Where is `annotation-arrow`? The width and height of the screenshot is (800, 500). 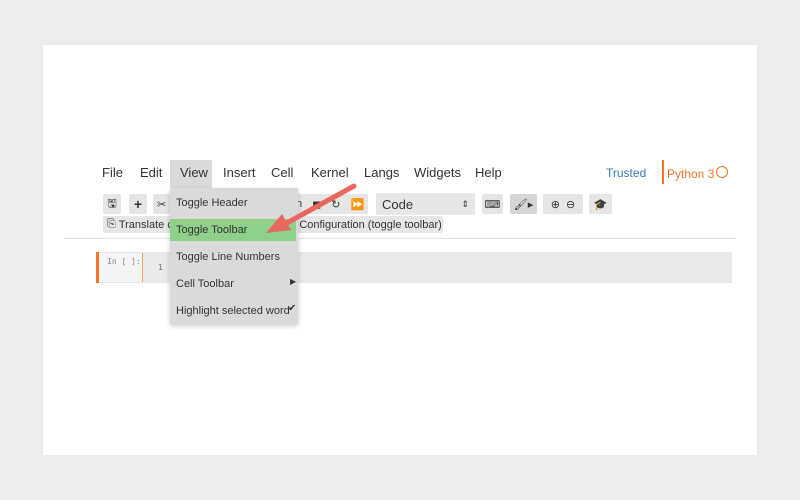 annotation-arrow is located at coordinates (311, 208).